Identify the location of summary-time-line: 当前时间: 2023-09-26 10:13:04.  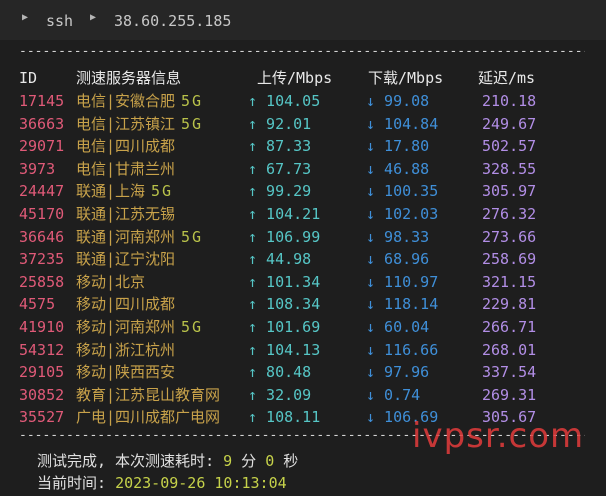
(162, 483).